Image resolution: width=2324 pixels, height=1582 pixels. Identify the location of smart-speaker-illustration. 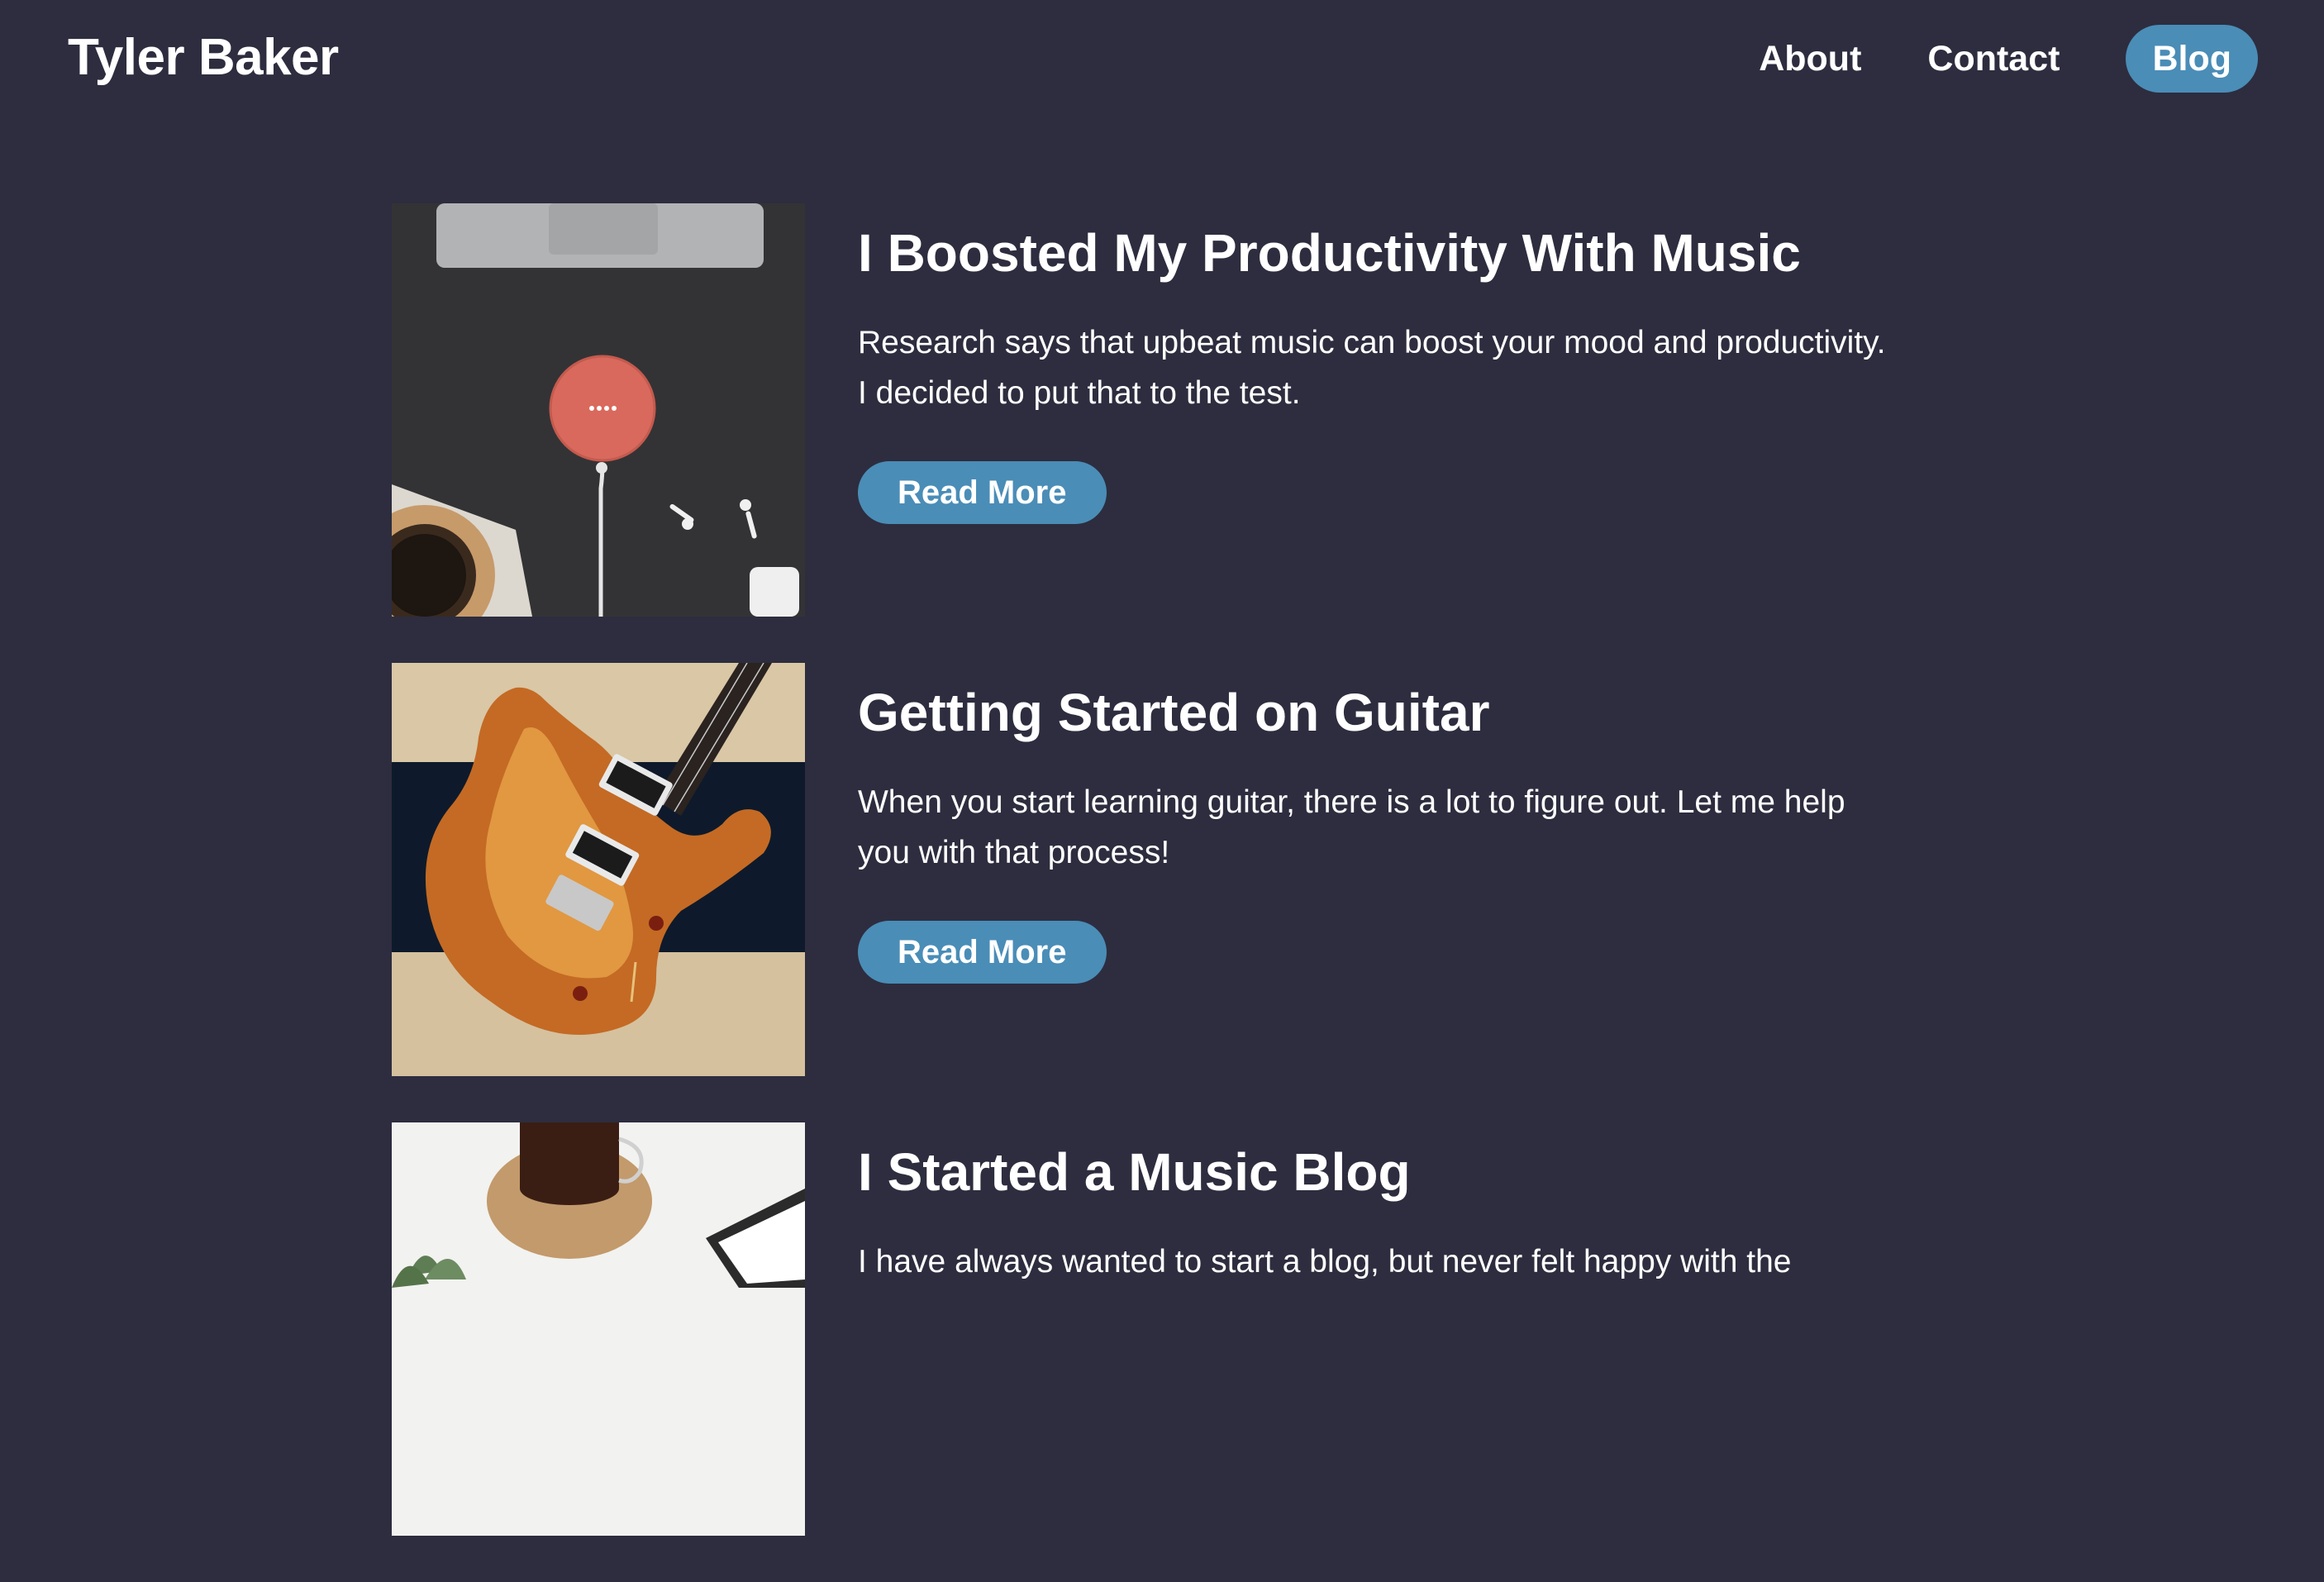
(598, 410).